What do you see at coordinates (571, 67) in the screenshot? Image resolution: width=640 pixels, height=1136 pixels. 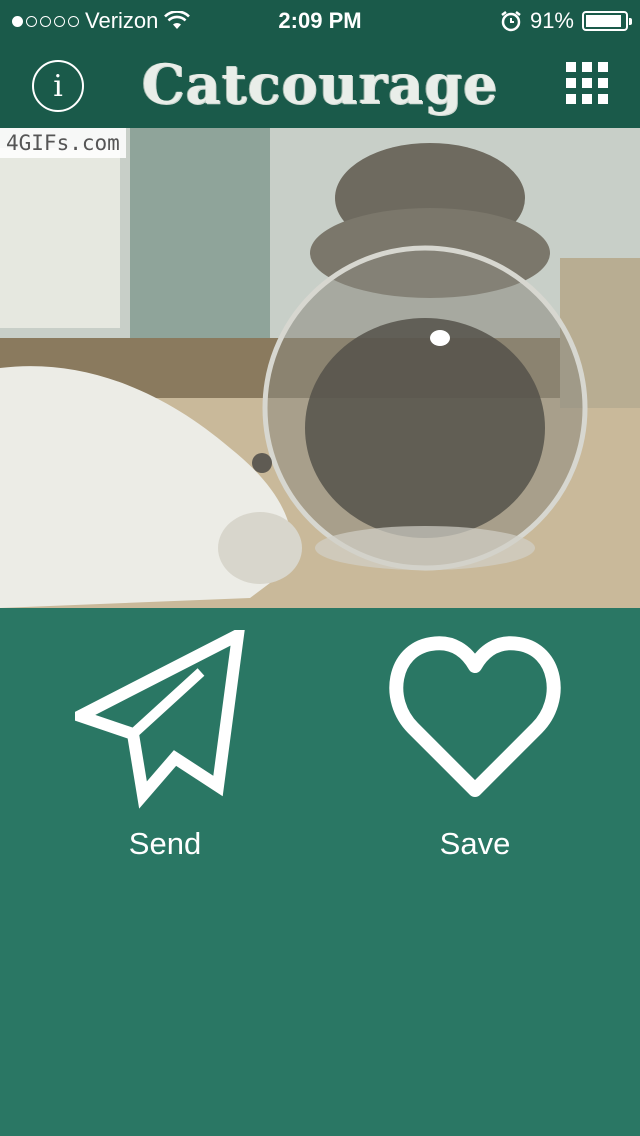 I see `grid-menu-icon` at bounding box center [571, 67].